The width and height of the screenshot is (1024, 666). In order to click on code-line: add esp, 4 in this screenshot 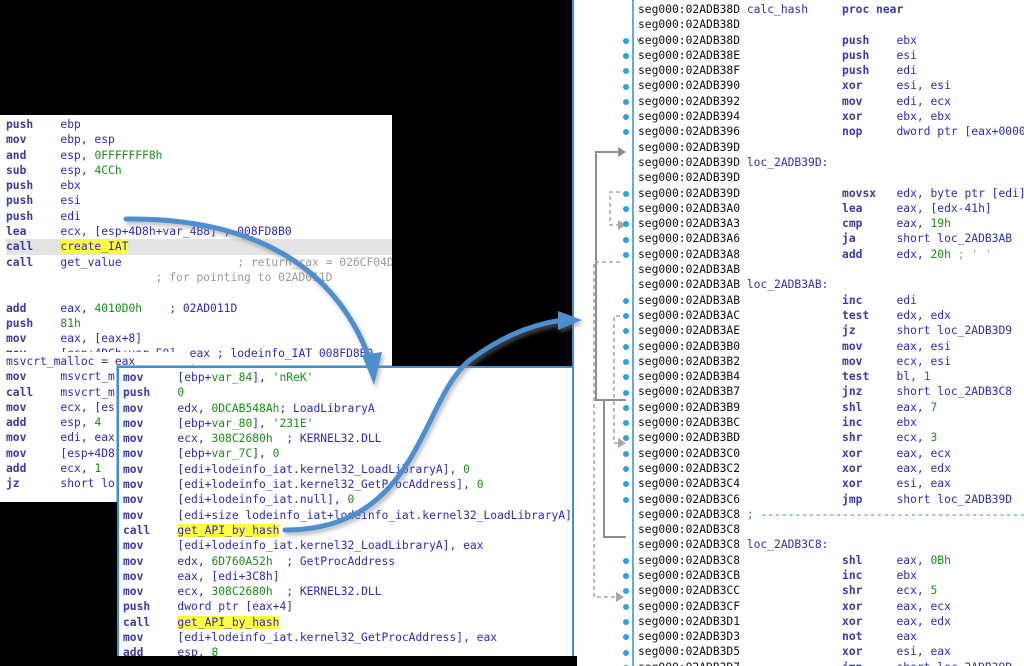, I will do `click(70, 422)`.